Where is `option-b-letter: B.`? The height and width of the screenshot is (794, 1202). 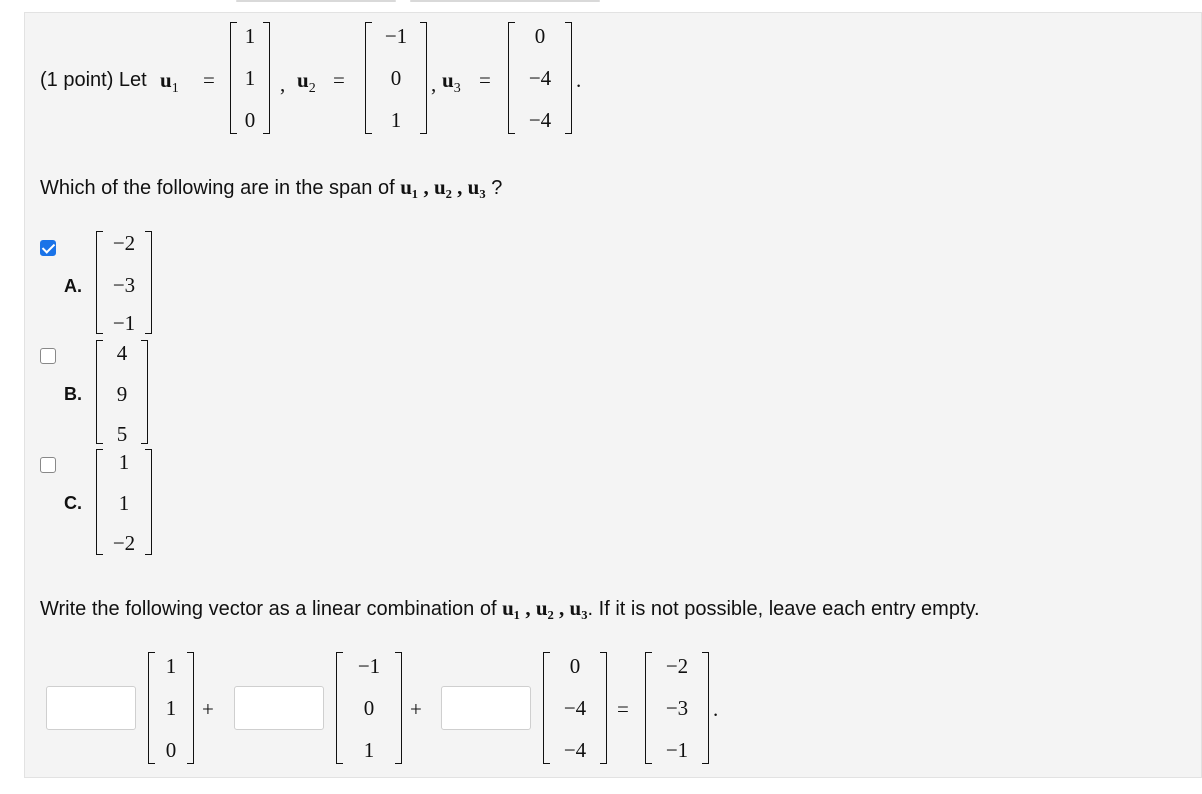 option-b-letter: B. is located at coordinates (73, 394).